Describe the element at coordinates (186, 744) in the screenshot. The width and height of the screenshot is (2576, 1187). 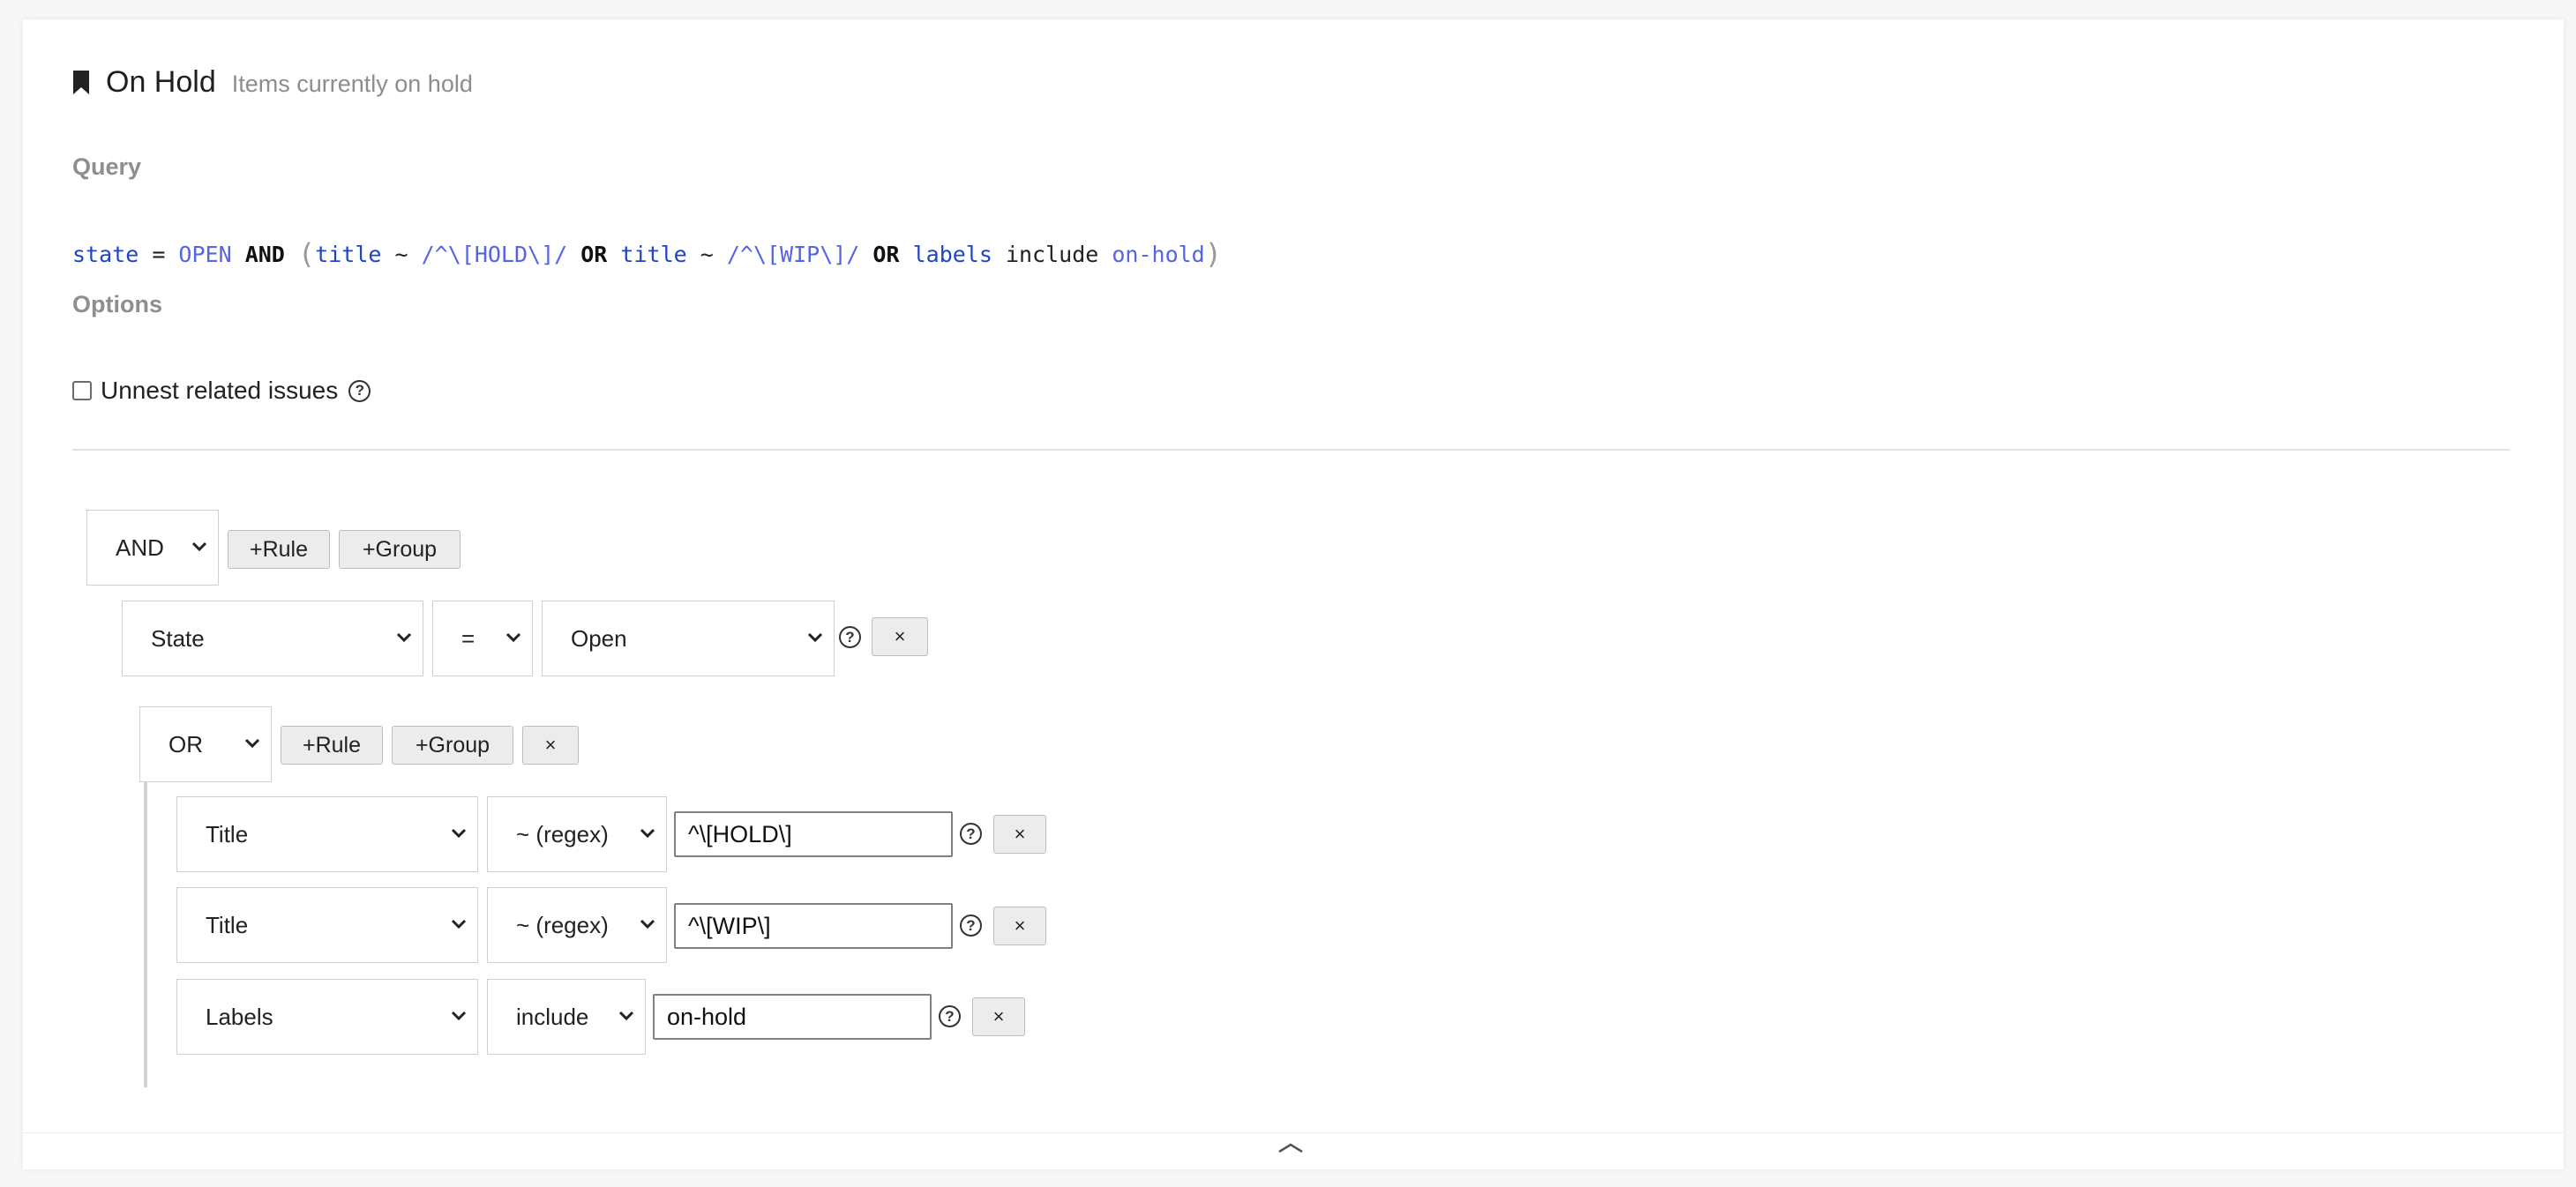
I see `subgroup-combinator-value: OR` at that location.